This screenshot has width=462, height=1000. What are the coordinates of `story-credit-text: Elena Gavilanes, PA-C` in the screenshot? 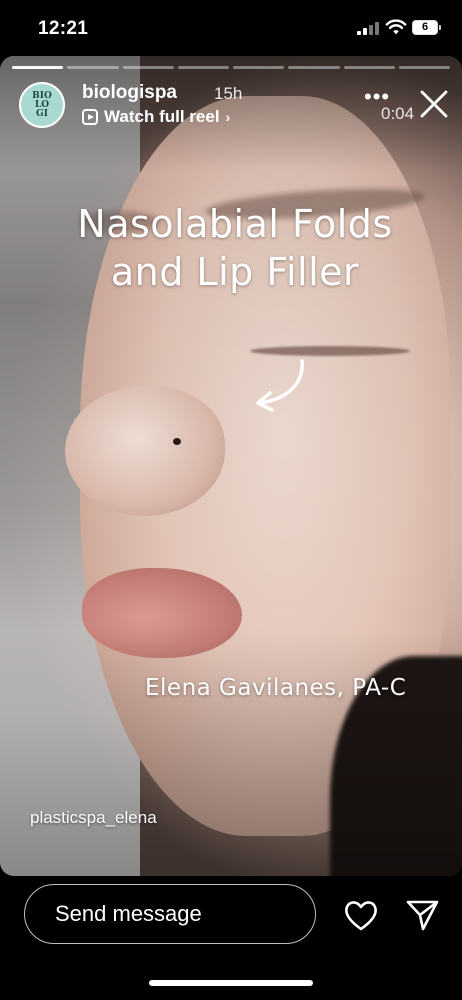 It's located at (276, 688).